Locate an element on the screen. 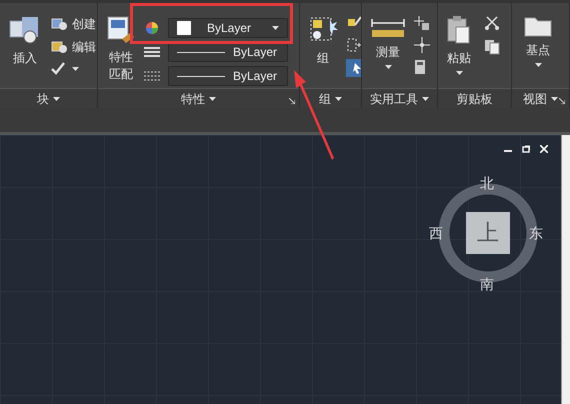 Image resolution: width=570 pixels, height=404 pixels. match-properties-icon is located at coordinates (121, 30).